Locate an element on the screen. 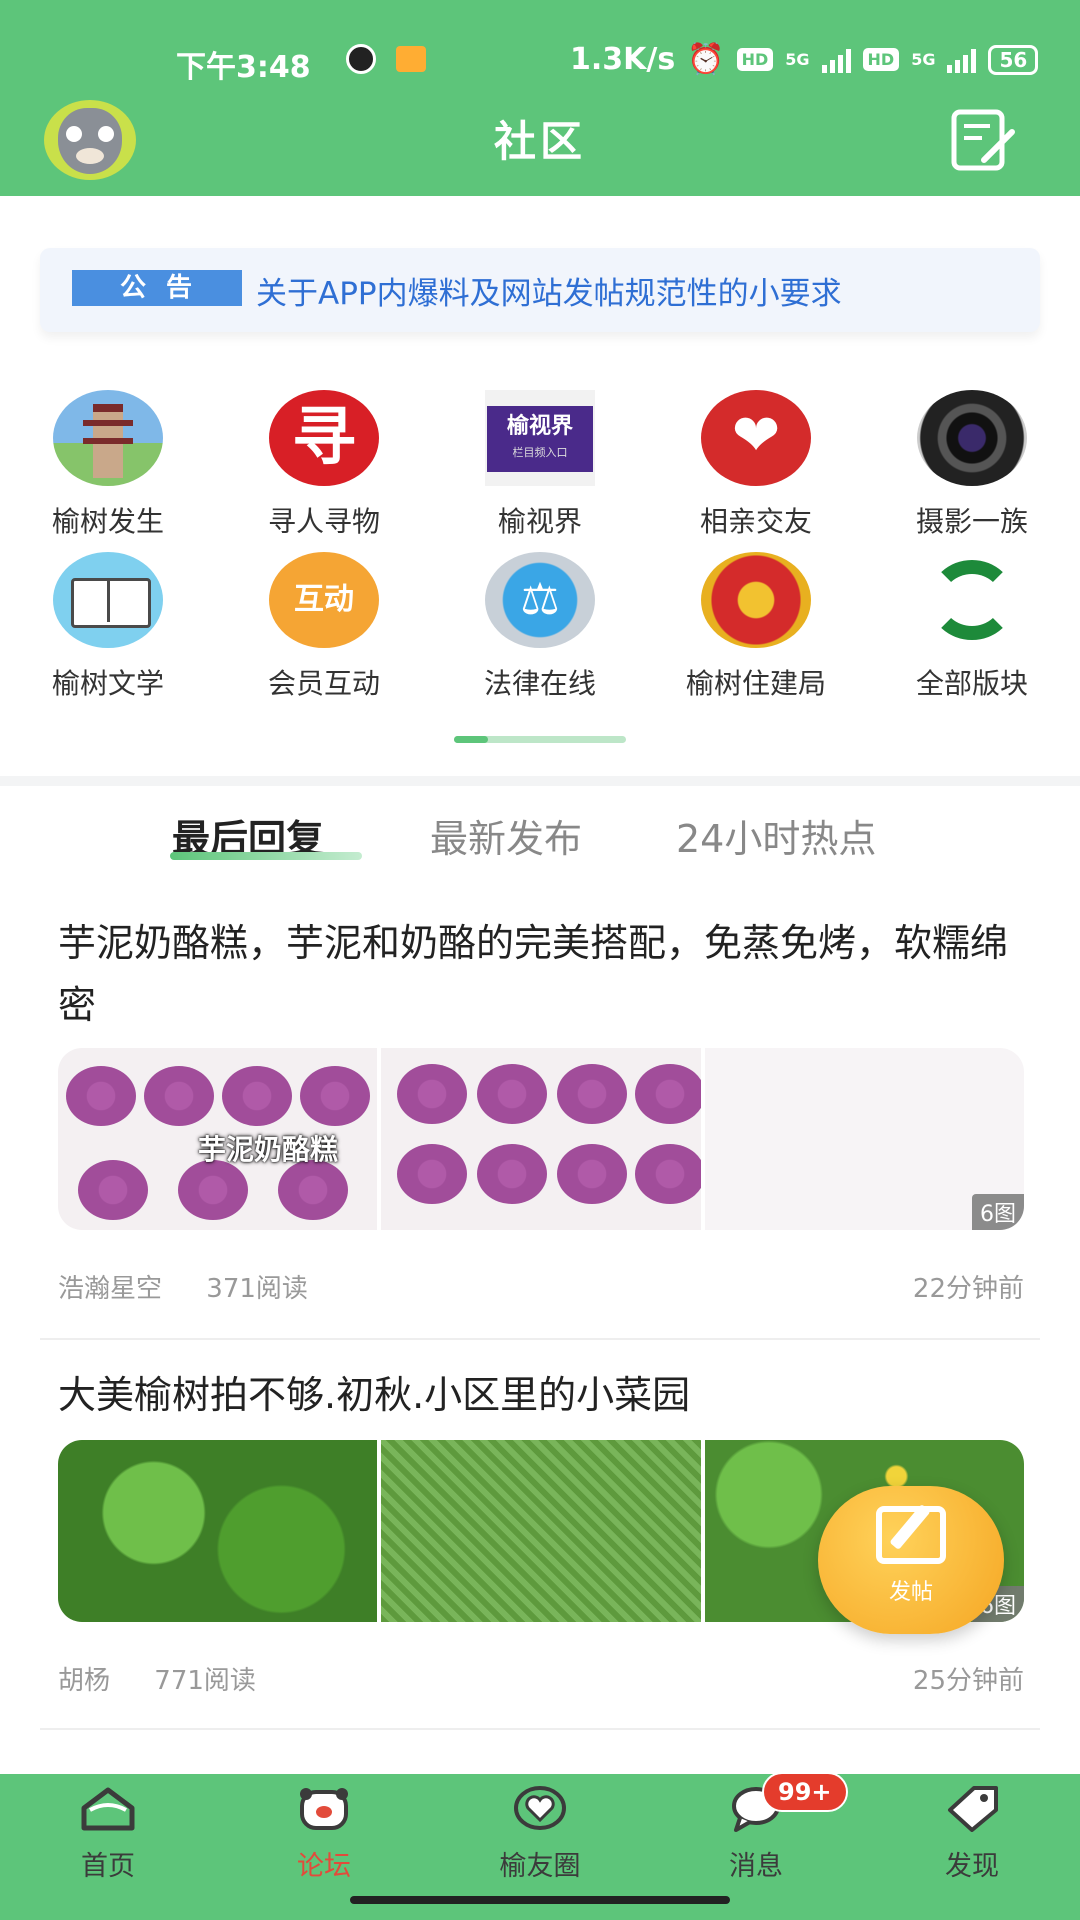 The image size is (1080, 1920). tab-24h-hot: 24小时热点 is located at coordinates (776, 835).